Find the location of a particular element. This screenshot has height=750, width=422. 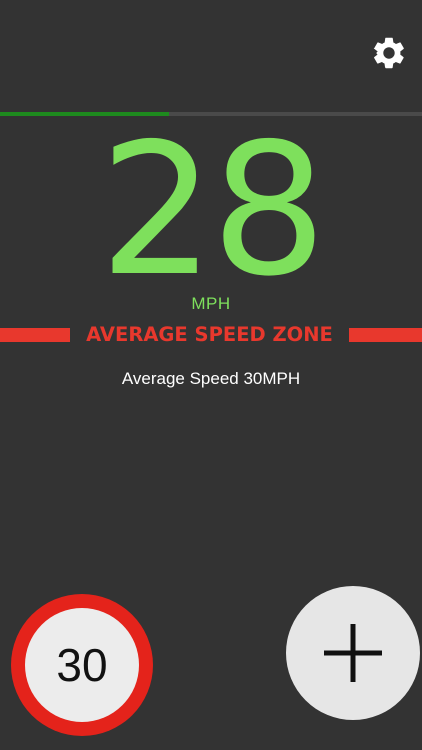

gear-icon is located at coordinates (388, 53).